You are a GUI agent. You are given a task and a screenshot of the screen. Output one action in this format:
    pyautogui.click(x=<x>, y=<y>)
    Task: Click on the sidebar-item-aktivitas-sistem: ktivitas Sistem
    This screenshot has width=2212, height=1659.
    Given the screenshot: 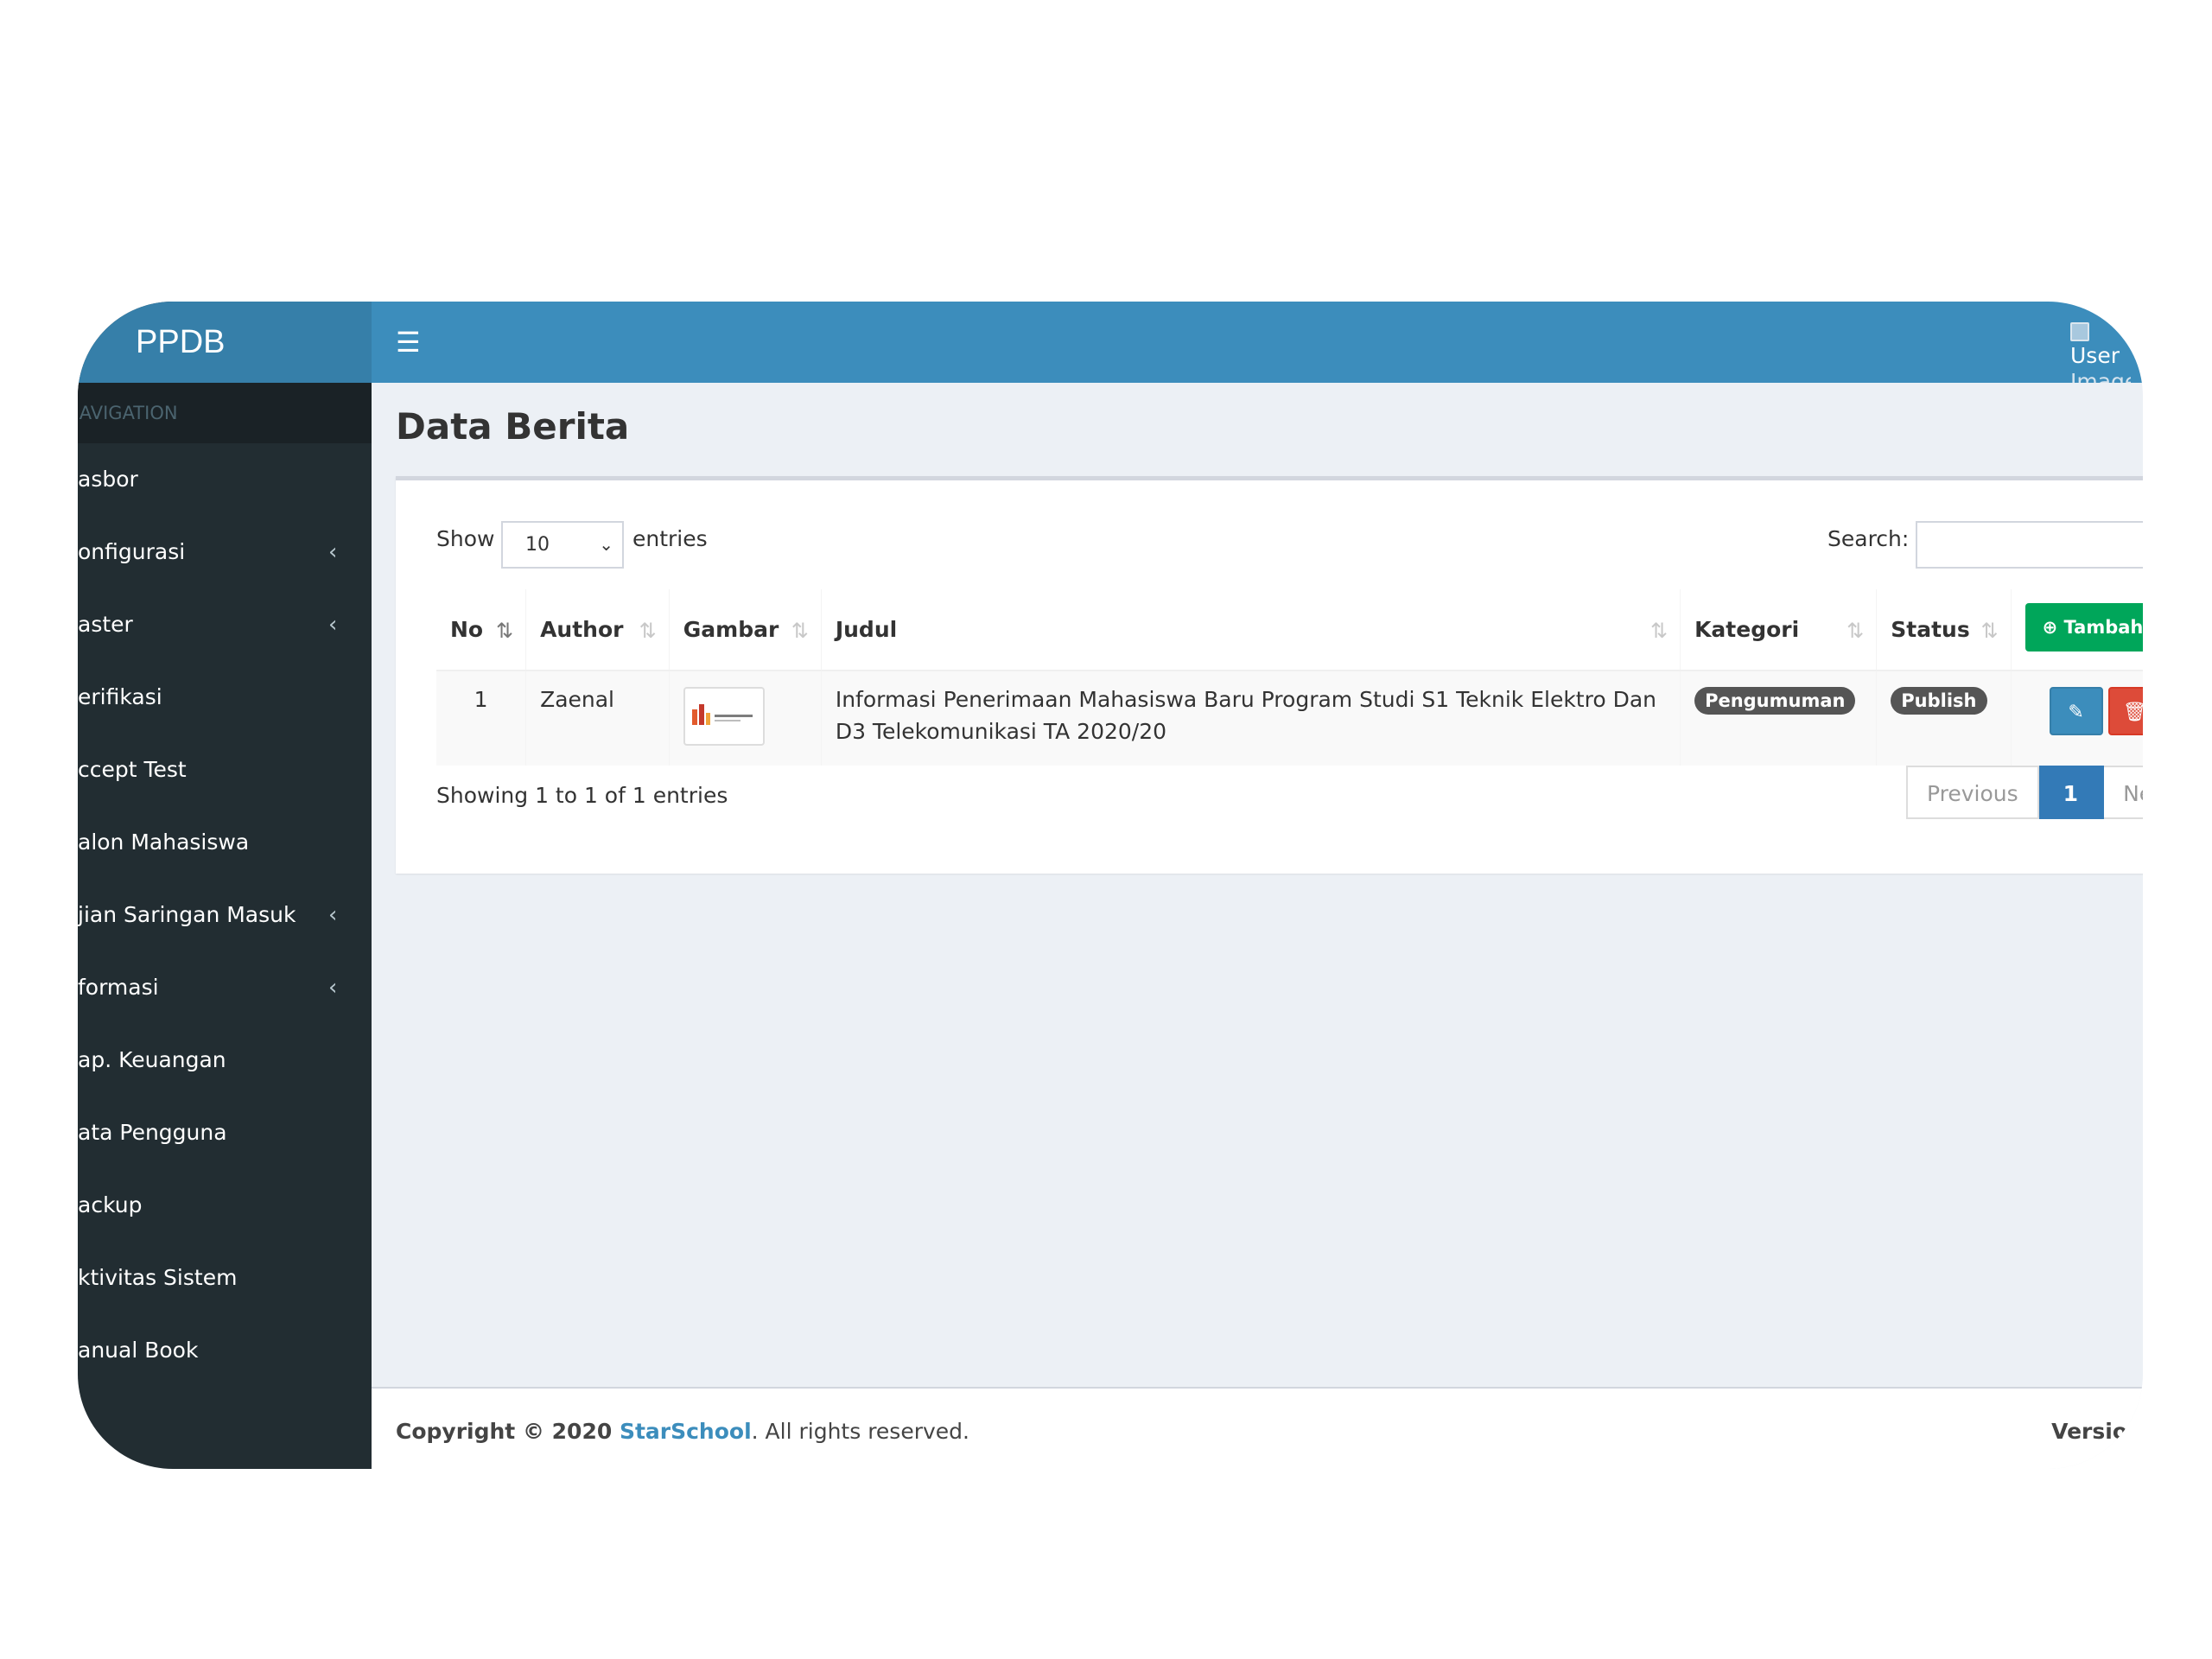 What is the action you would take?
    pyautogui.click(x=225, y=1278)
    